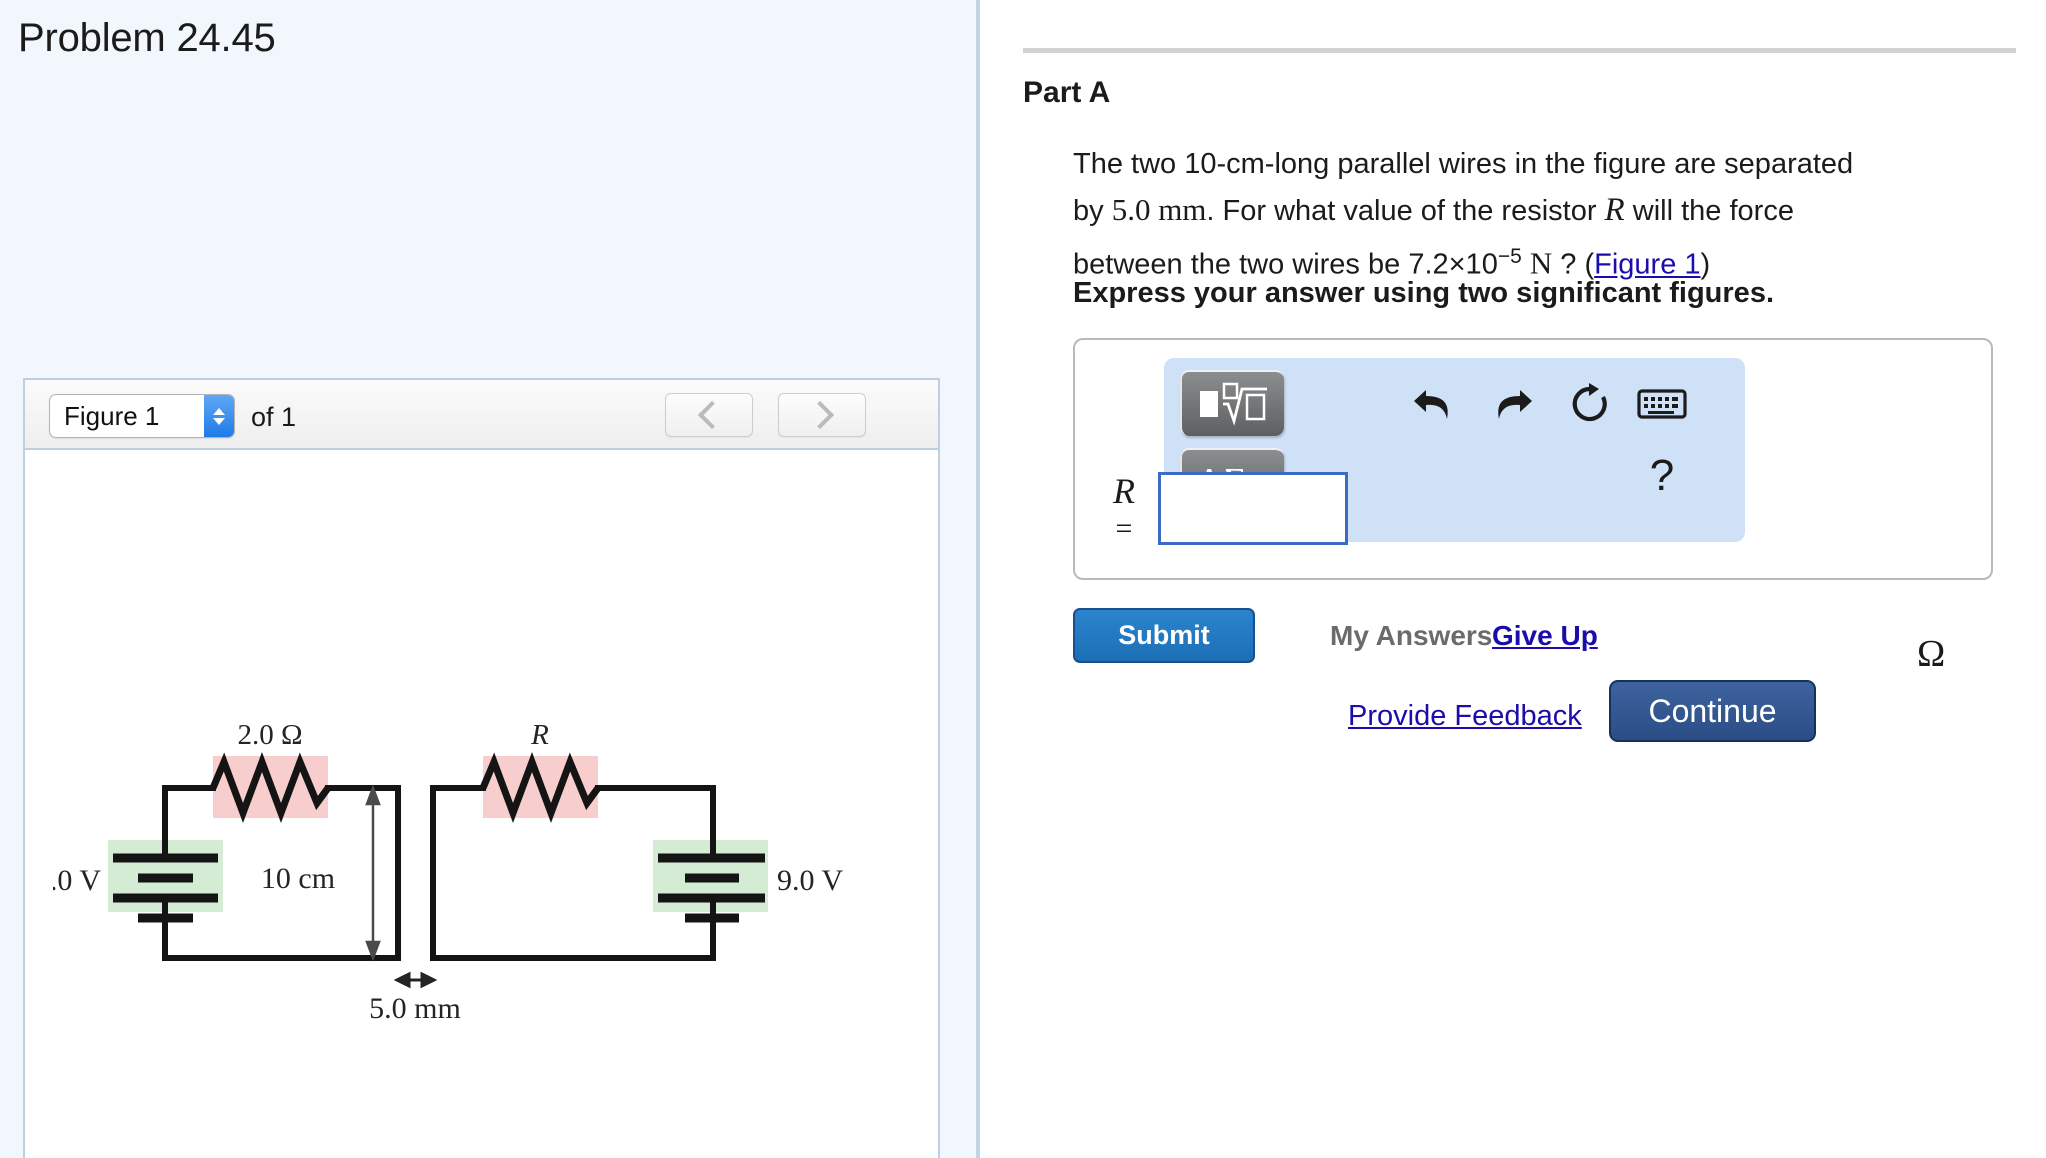  Describe the element at coordinates (1241, 264) in the screenshot. I see `question-line-3-a: between the two wires be` at that location.